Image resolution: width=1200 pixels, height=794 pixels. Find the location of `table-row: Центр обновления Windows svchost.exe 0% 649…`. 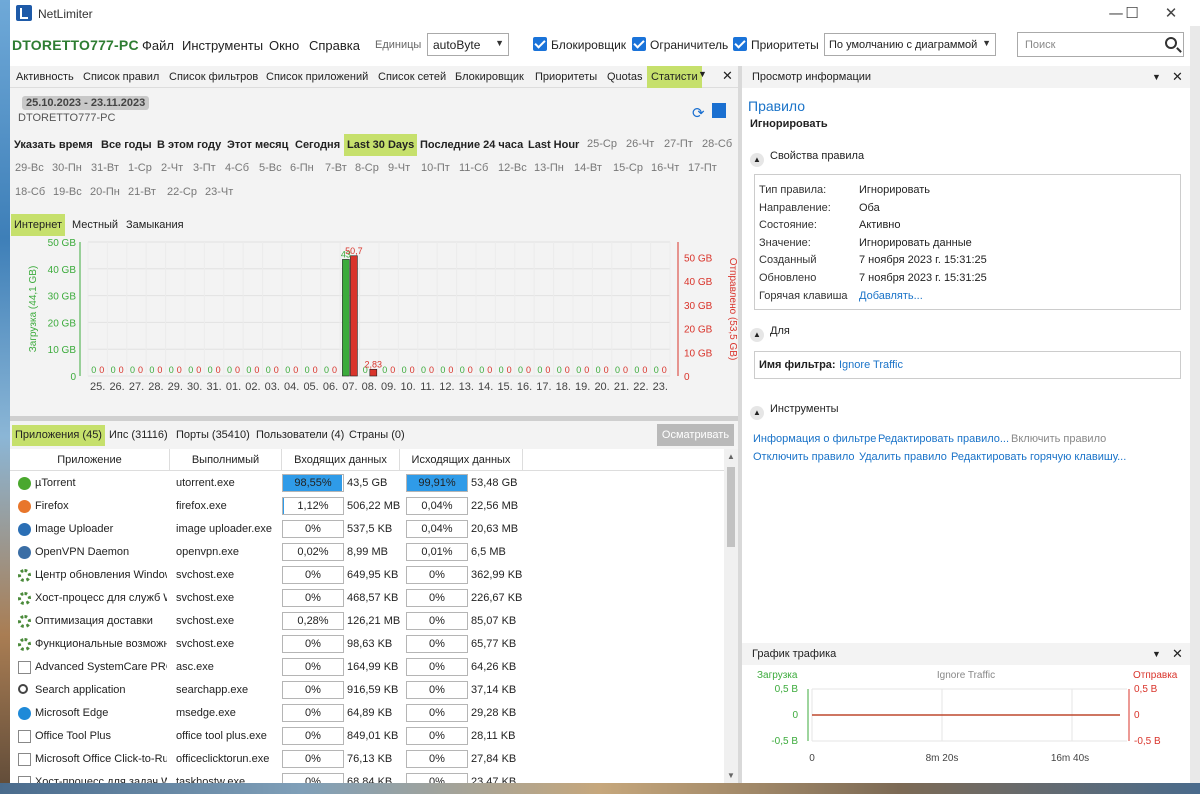

table-row: Центр обновления Windows svchost.exe 0% 649… is located at coordinates (367, 575).